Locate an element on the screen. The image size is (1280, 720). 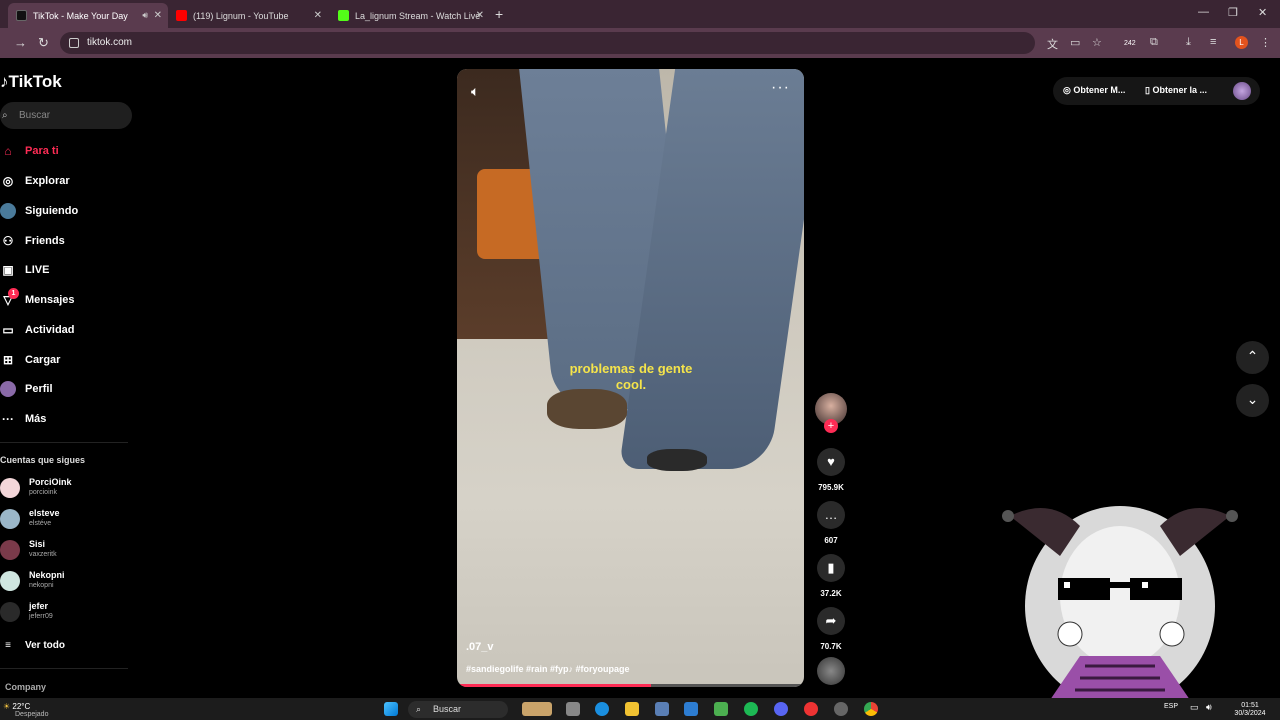
tab-title: TikTok - Make Your Day is located at coordinates (80, 15).